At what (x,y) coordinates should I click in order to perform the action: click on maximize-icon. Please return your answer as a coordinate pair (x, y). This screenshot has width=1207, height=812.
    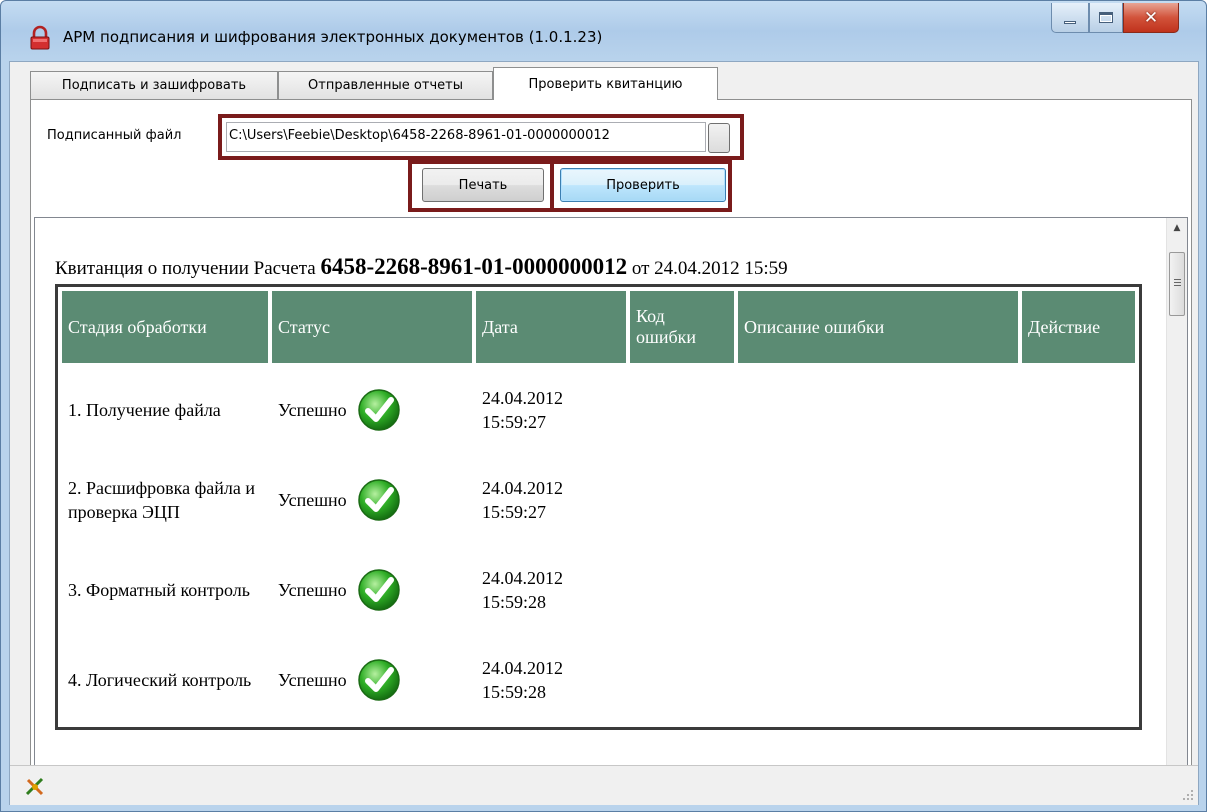
    Looking at the image, I should click on (1106, 17).